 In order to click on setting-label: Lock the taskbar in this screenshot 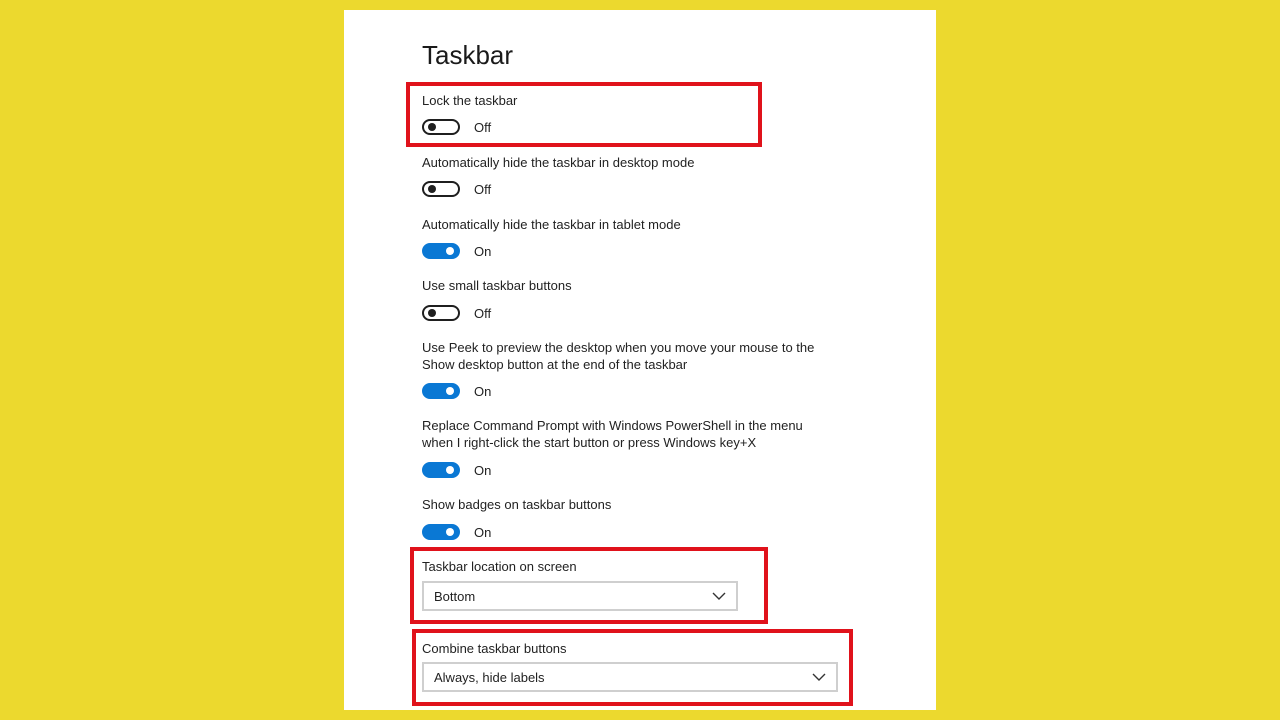, I will do `click(470, 100)`.